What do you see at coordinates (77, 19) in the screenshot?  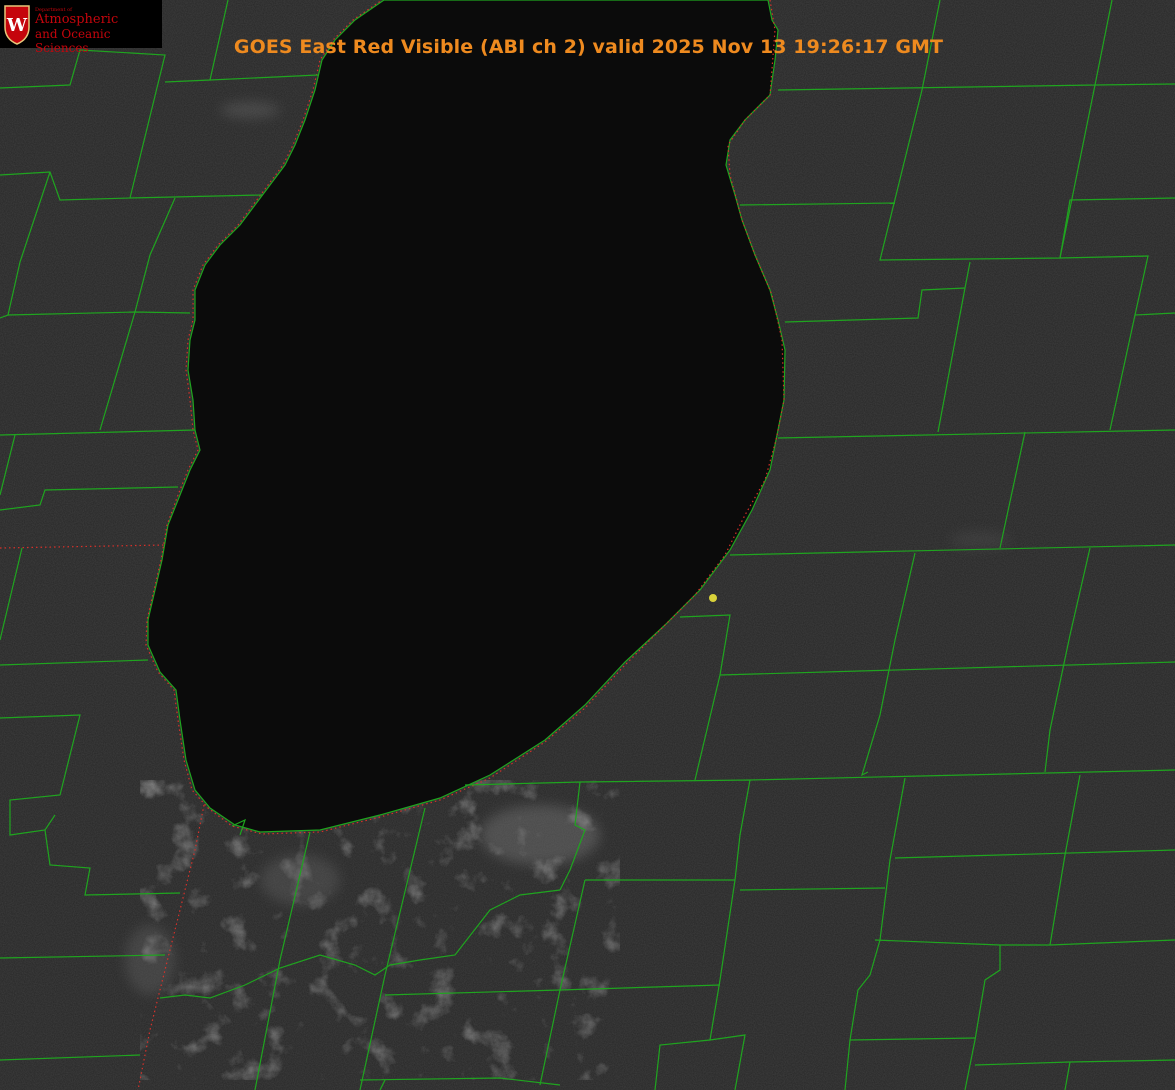 I see `logo-line1: Atmospheric` at bounding box center [77, 19].